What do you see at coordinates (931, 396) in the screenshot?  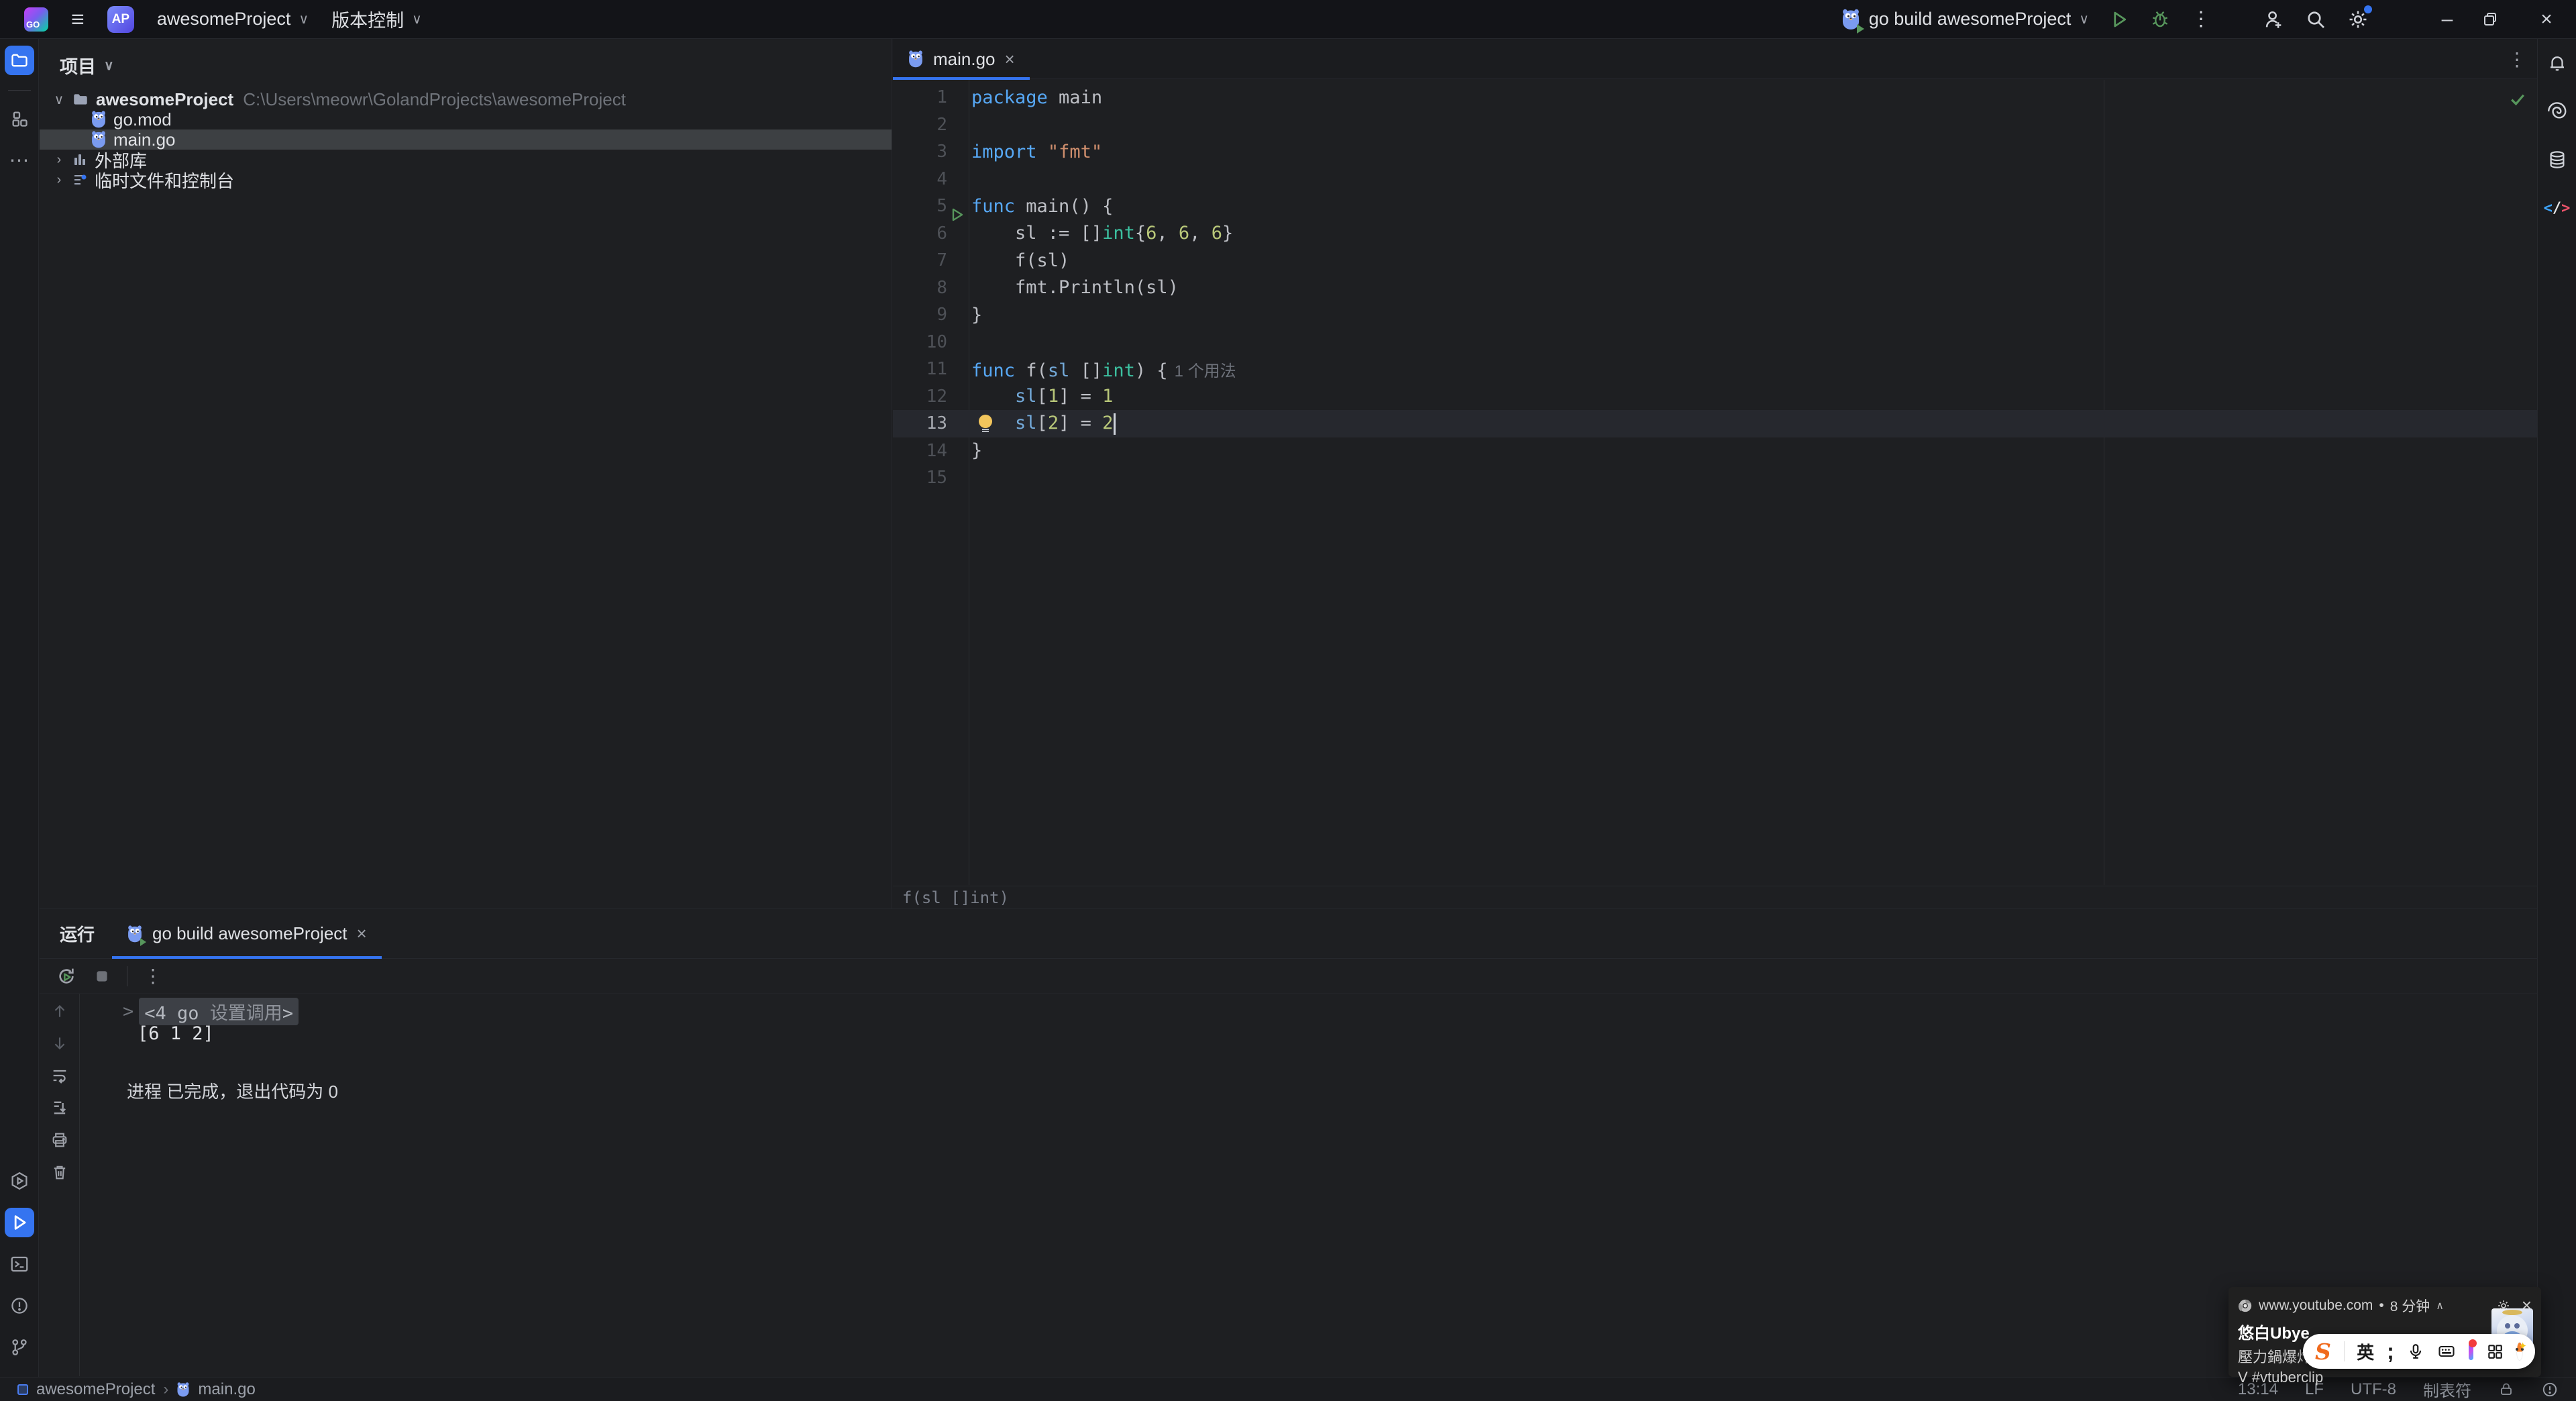 I see `line-number: 12` at bounding box center [931, 396].